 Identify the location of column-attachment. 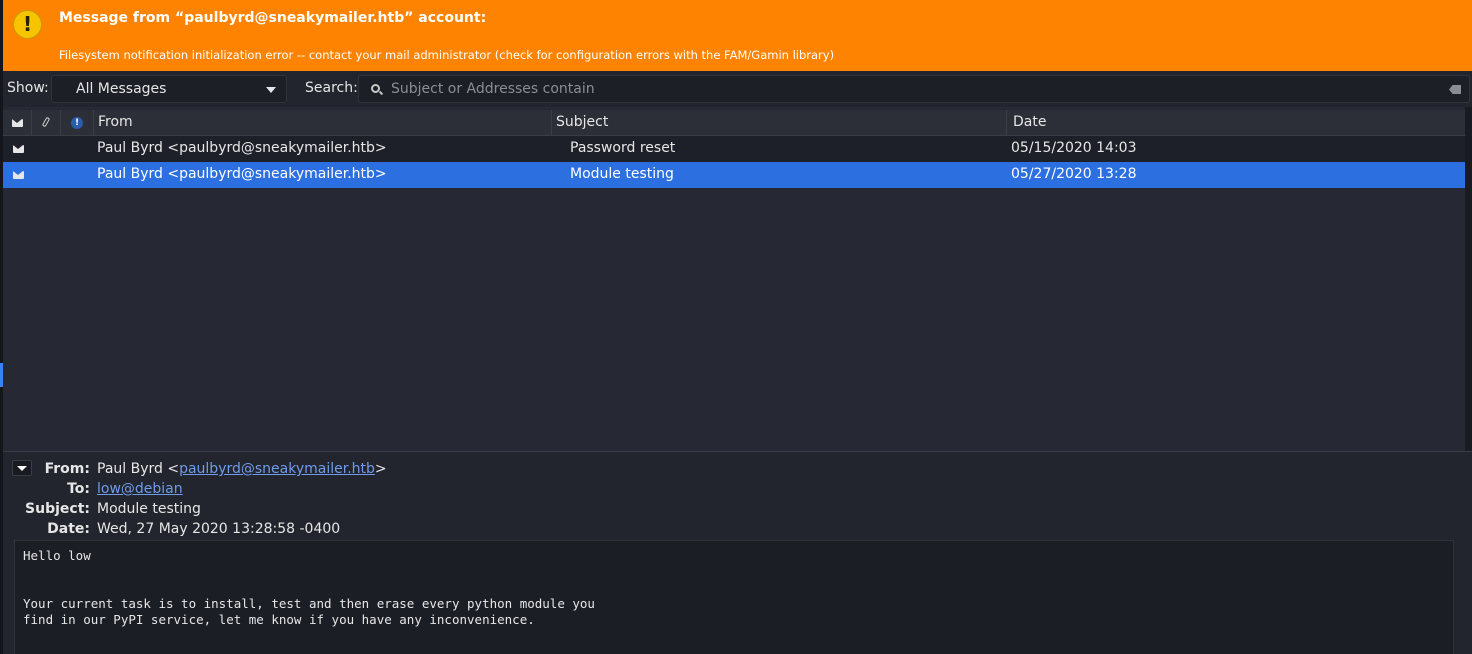
(46, 123).